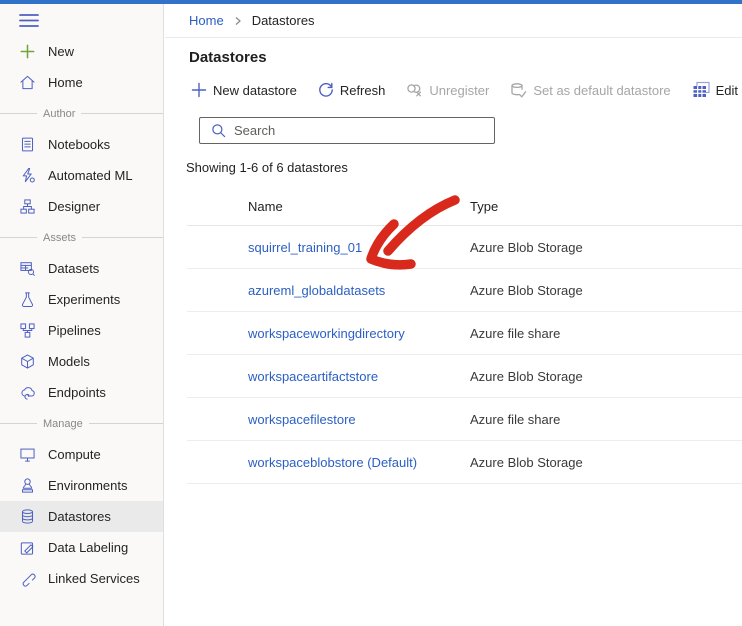  Describe the element at coordinates (414, 90) in the screenshot. I see `unregister-icon` at that location.